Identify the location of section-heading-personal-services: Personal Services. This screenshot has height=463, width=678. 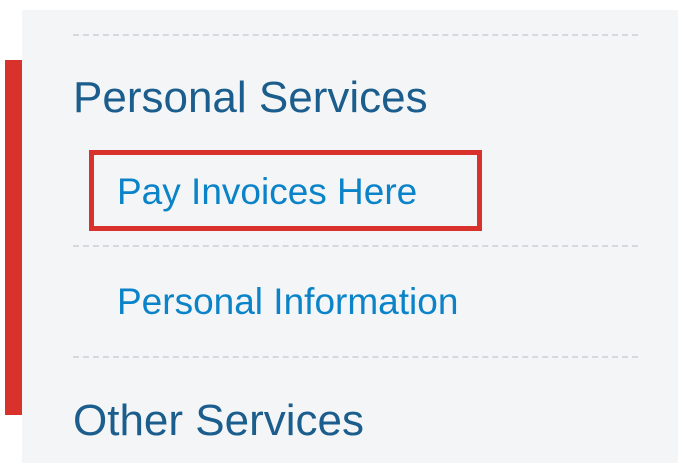
(250, 97).